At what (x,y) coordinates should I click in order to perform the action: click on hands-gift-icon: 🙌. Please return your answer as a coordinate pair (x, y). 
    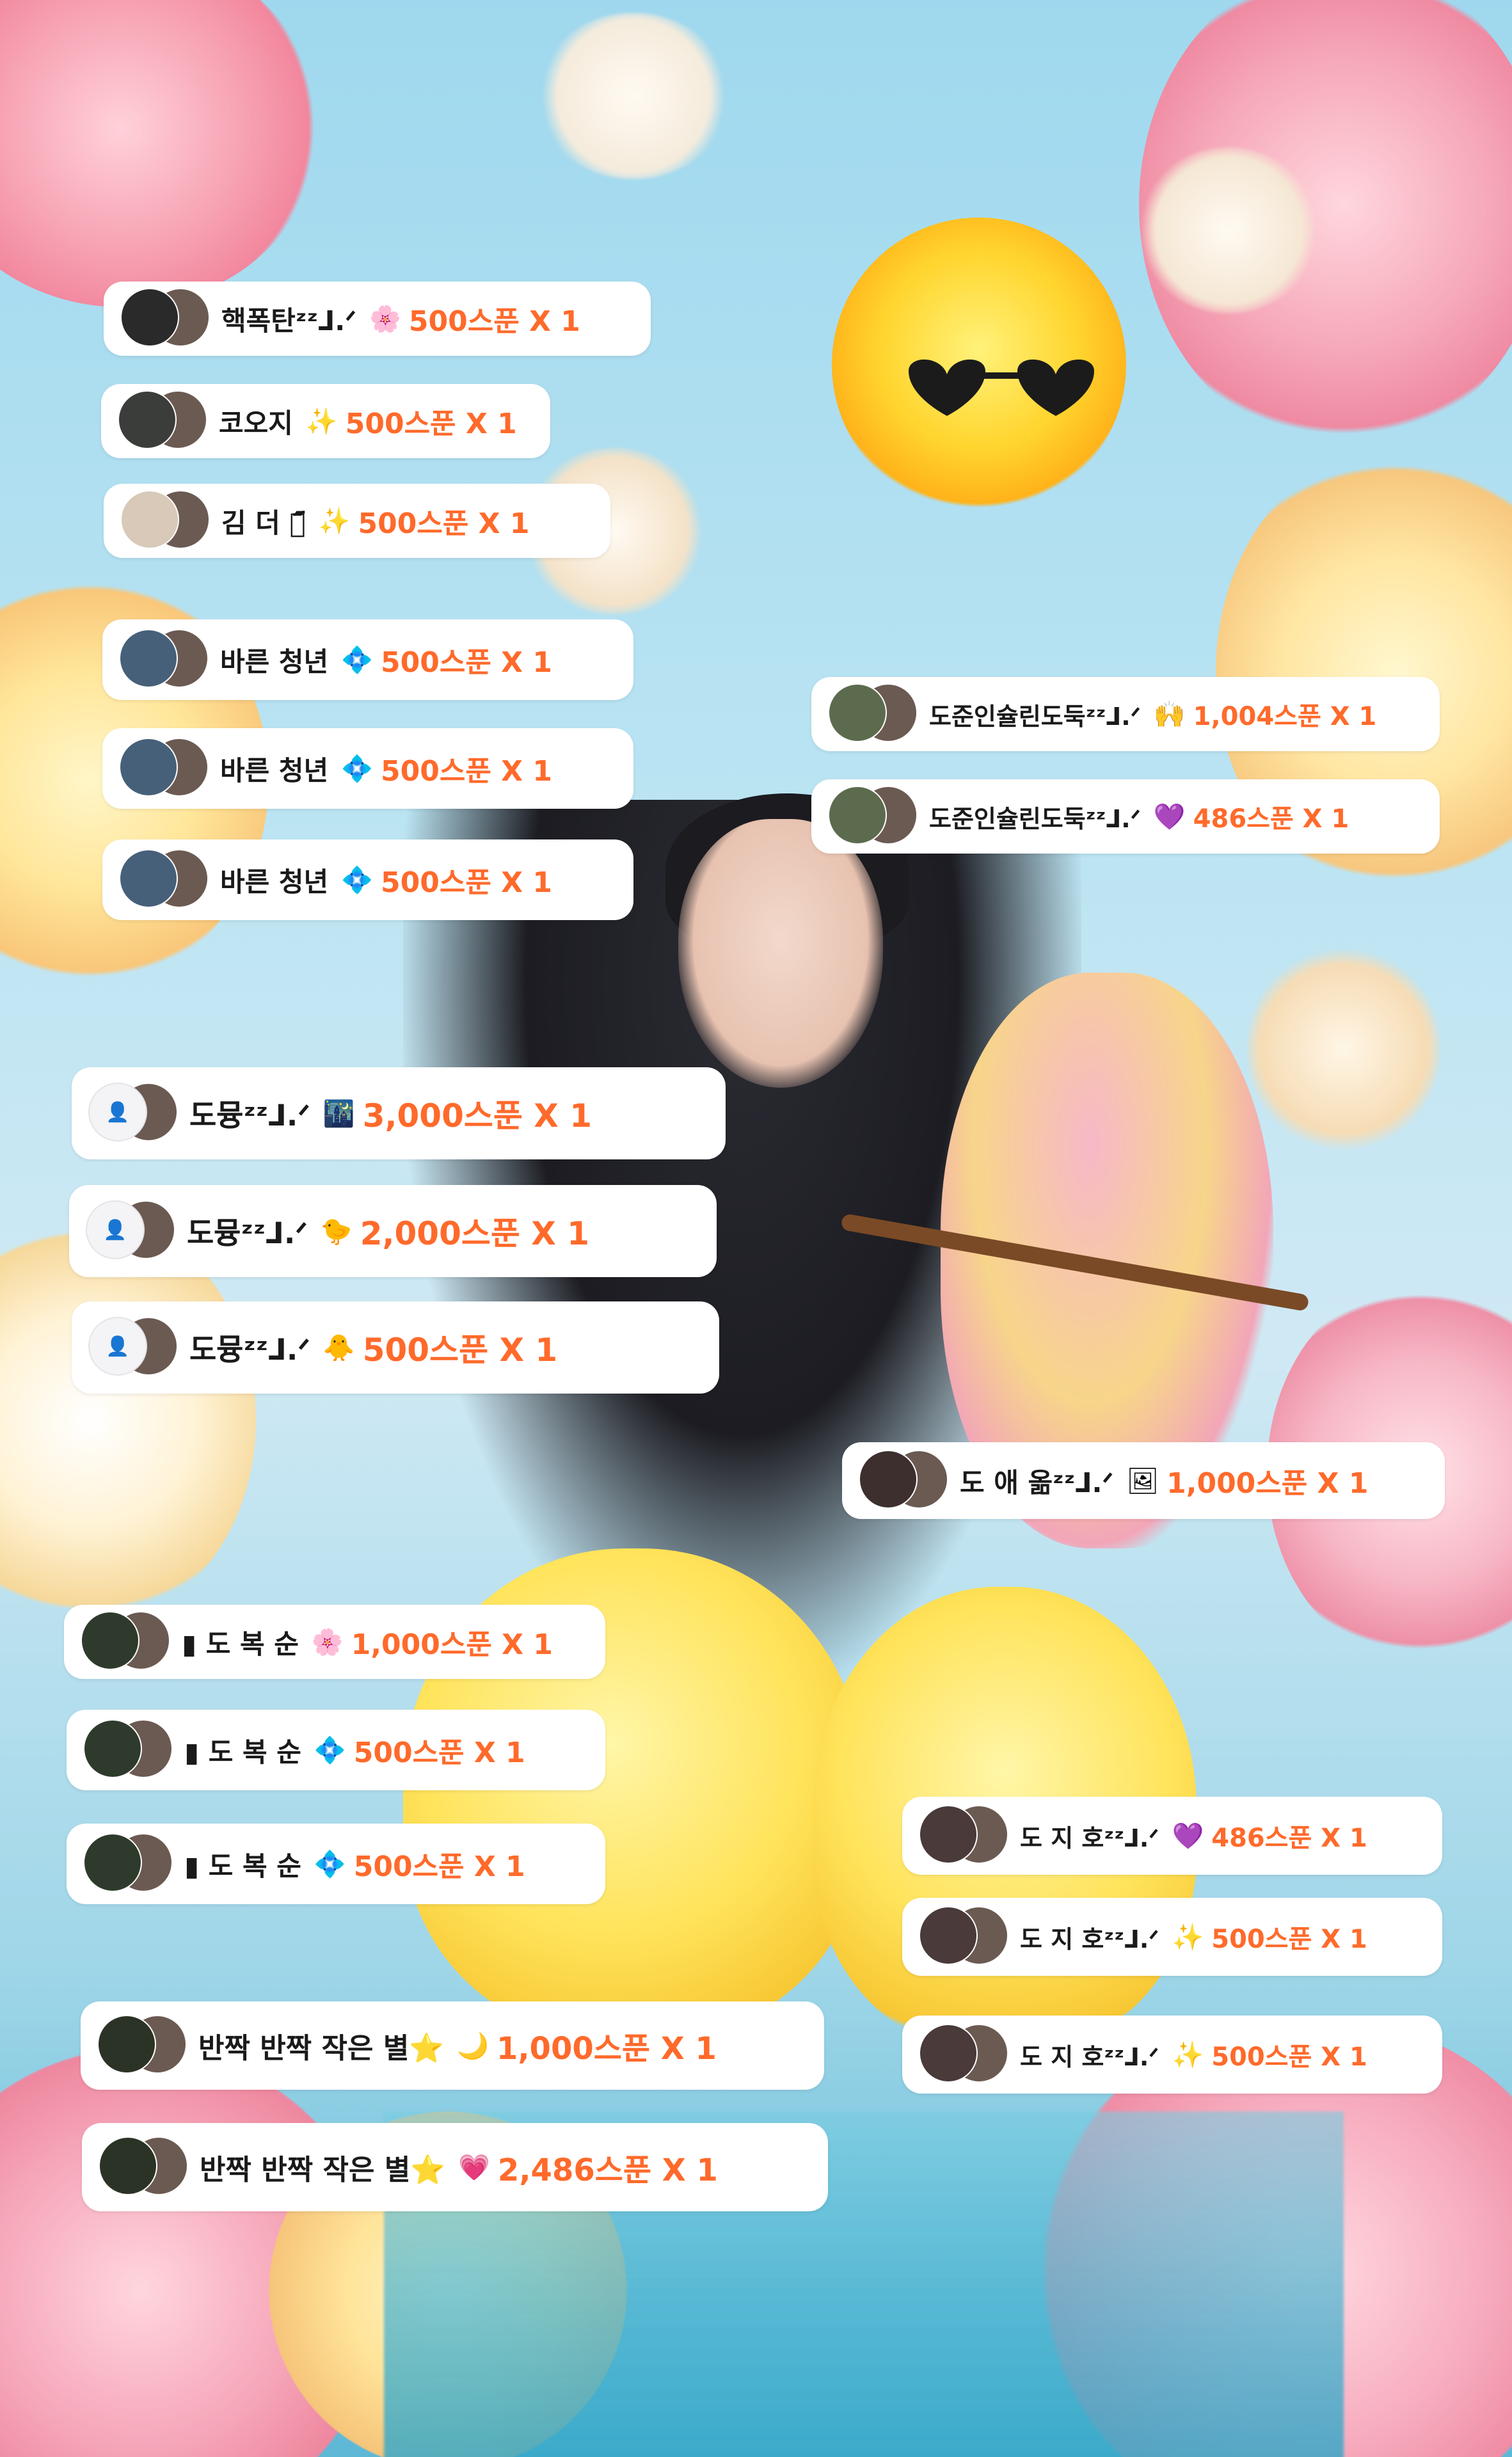
    Looking at the image, I should click on (1169, 714).